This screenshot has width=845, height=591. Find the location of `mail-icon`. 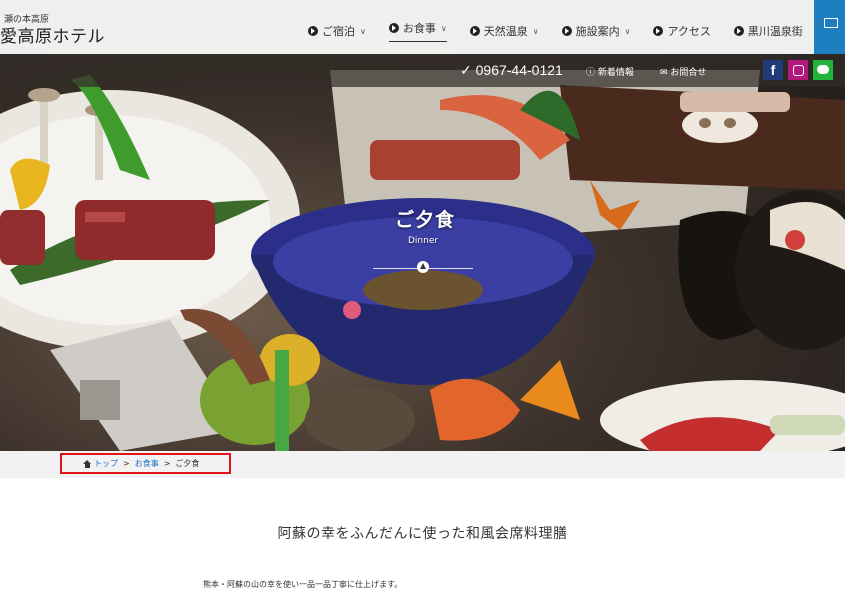

mail-icon is located at coordinates (831, 23).